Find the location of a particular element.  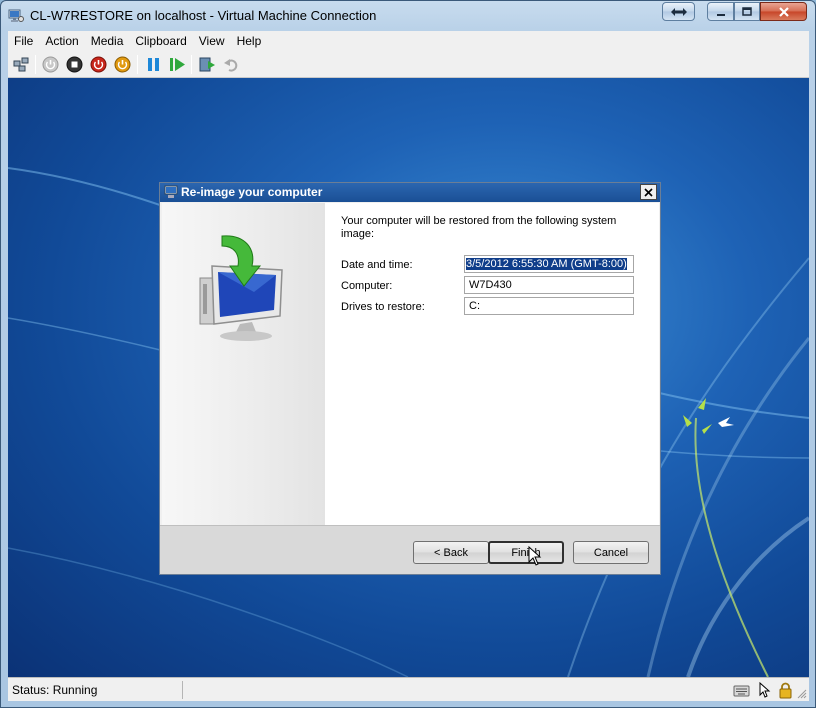

minimize-button is located at coordinates (720, 11).